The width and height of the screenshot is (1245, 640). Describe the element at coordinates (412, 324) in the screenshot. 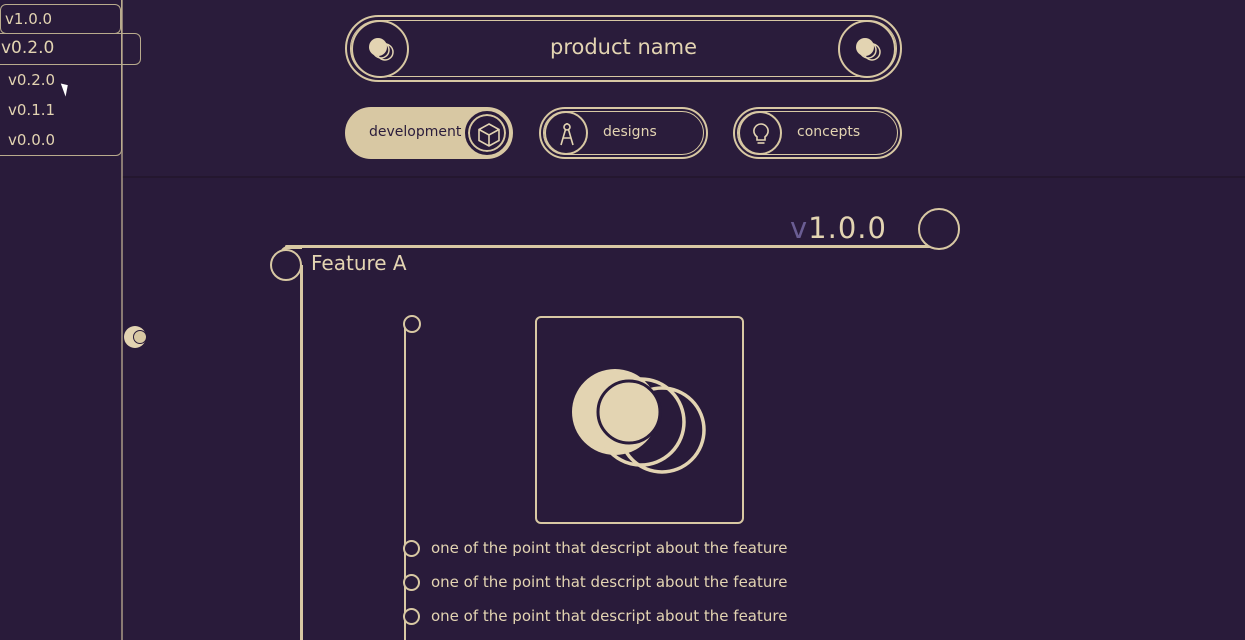

I see `feature-detail-node` at that location.